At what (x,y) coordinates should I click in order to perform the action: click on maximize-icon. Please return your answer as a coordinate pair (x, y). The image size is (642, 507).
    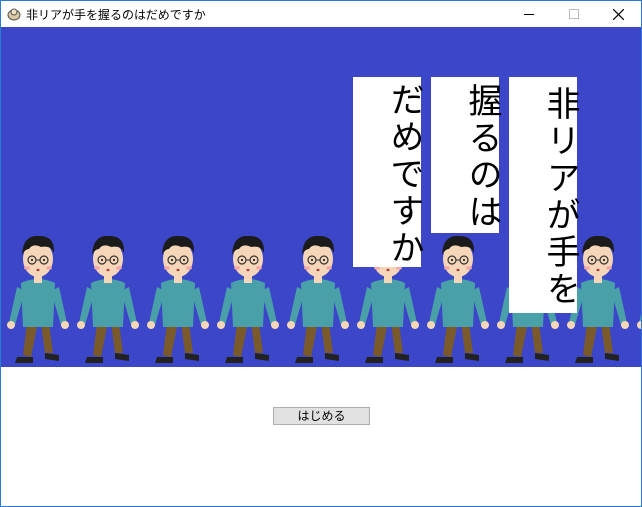
    Looking at the image, I should click on (573, 14).